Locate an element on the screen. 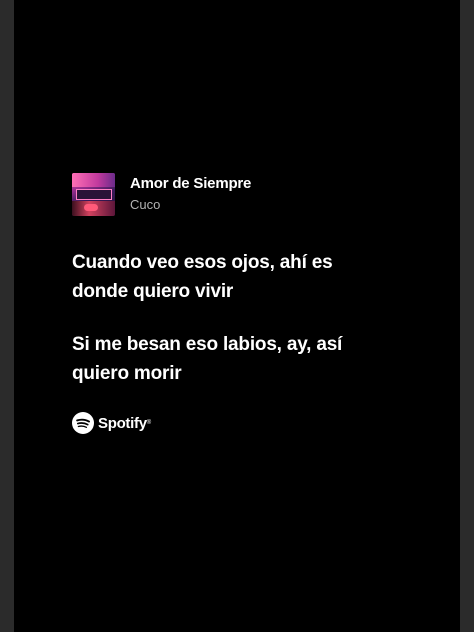  song-title: Amor de Siempre is located at coordinates (191, 183).